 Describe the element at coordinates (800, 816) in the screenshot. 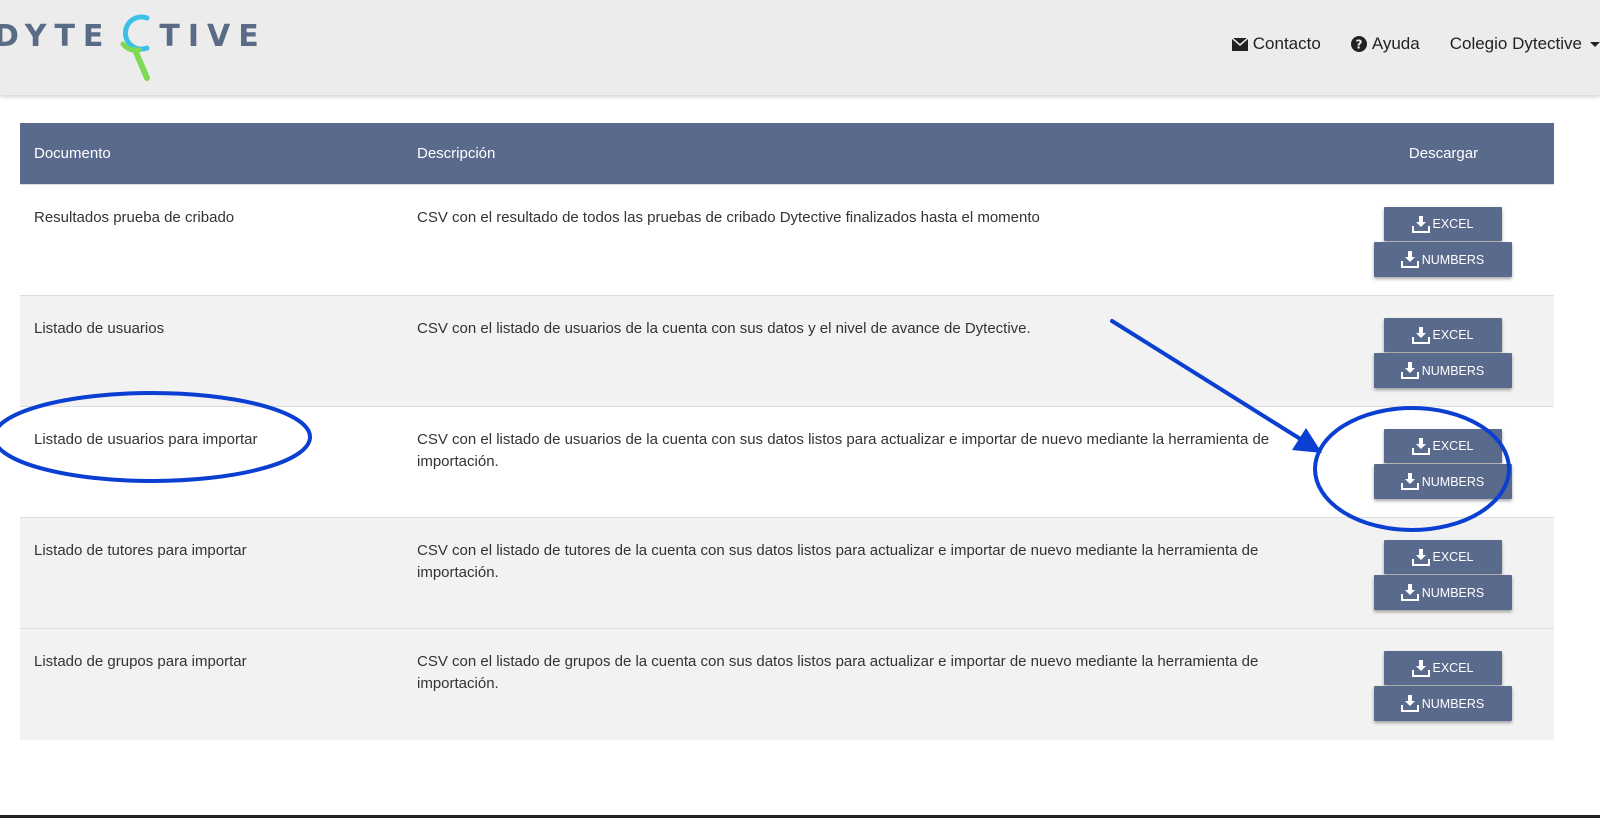

I see `footer-divider` at that location.